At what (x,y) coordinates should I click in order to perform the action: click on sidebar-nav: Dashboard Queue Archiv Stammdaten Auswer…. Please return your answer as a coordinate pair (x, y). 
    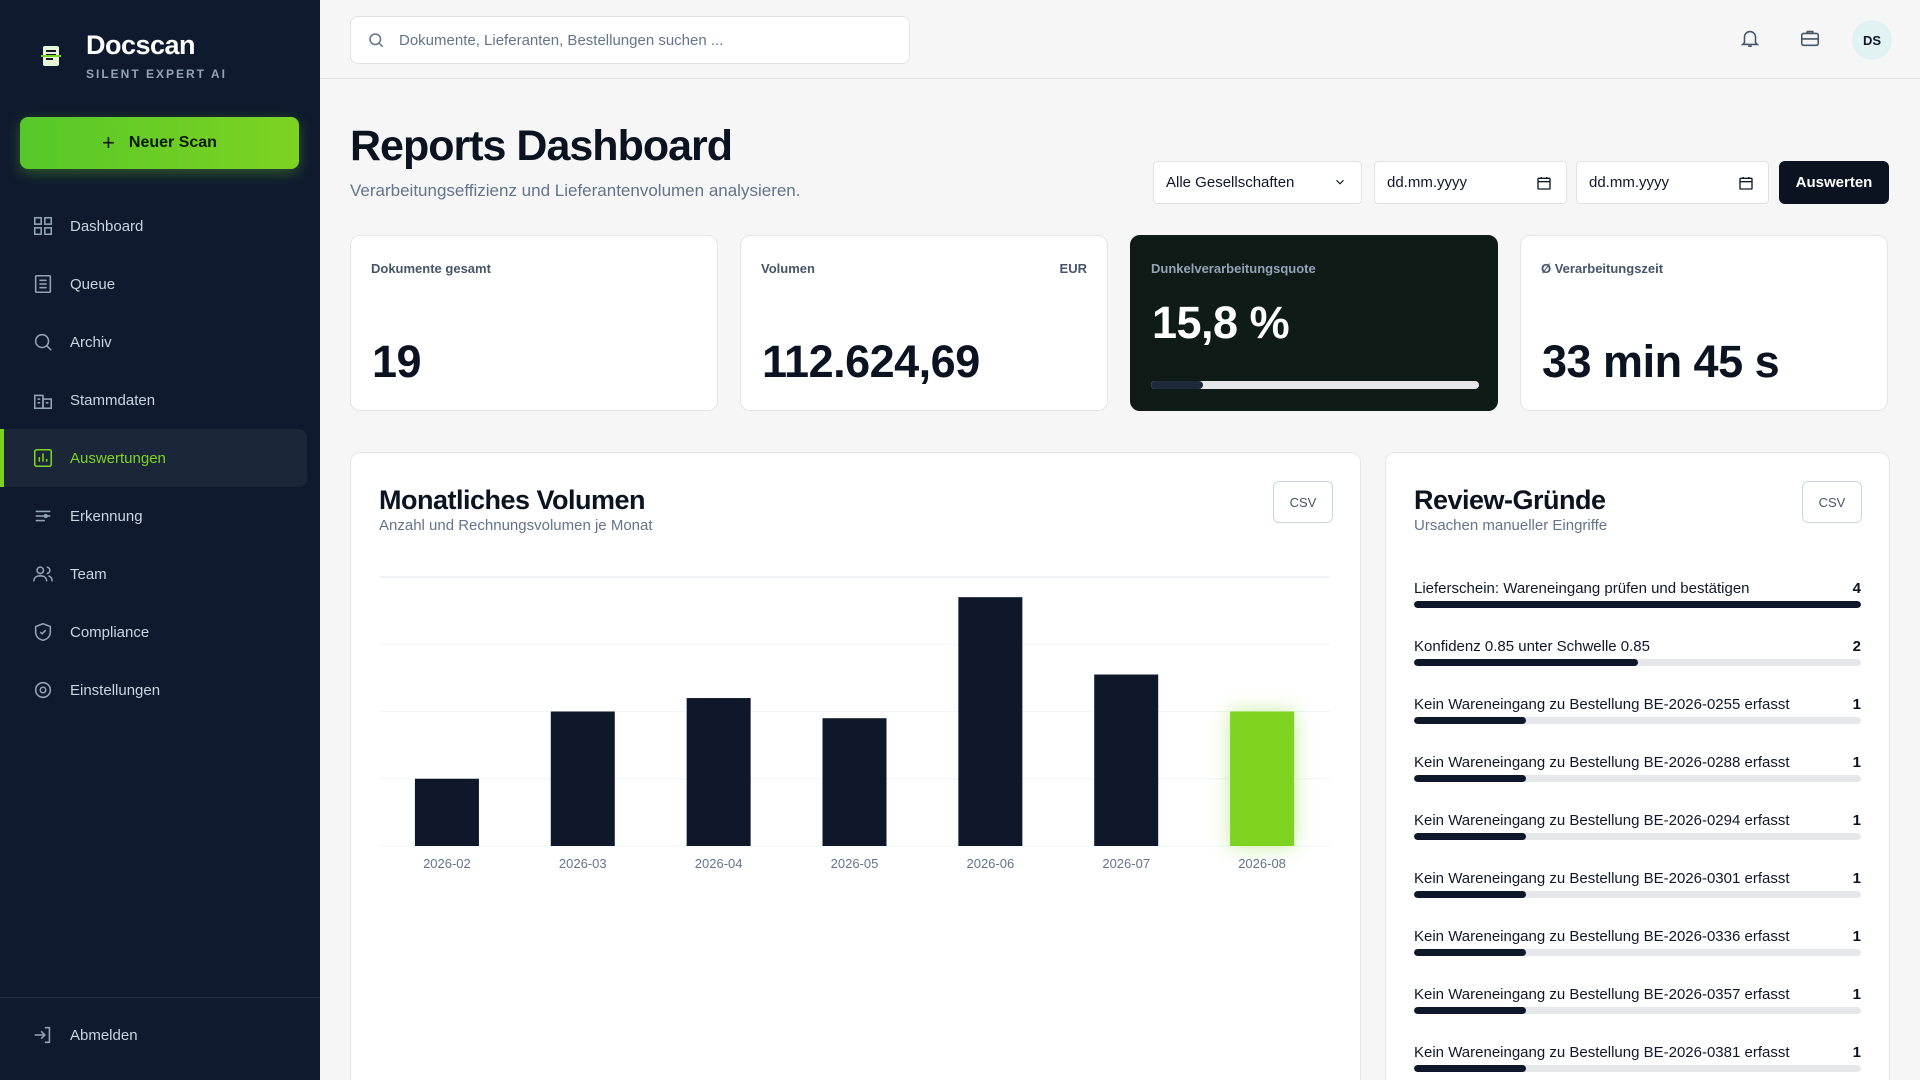
    Looking at the image, I should click on (160, 458).